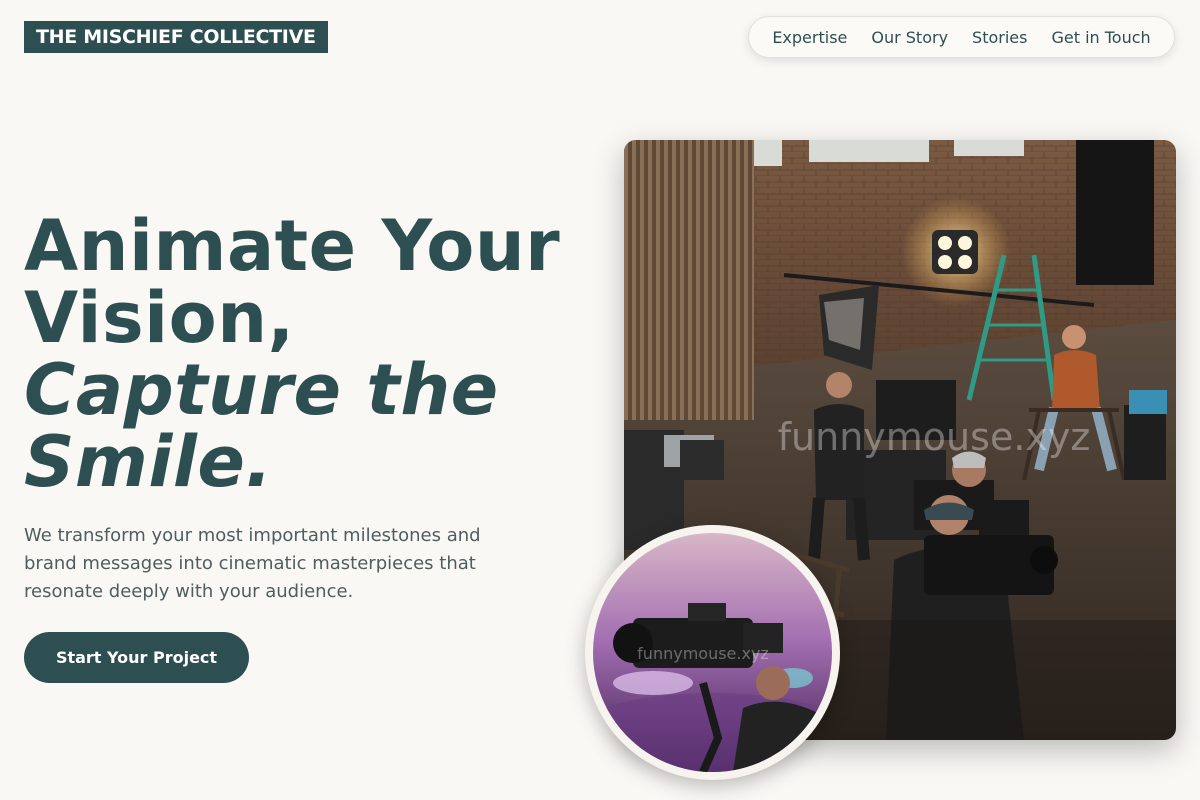 The image size is (1200, 800). I want to click on hero-title-line: Animate Your, so click(292, 246).